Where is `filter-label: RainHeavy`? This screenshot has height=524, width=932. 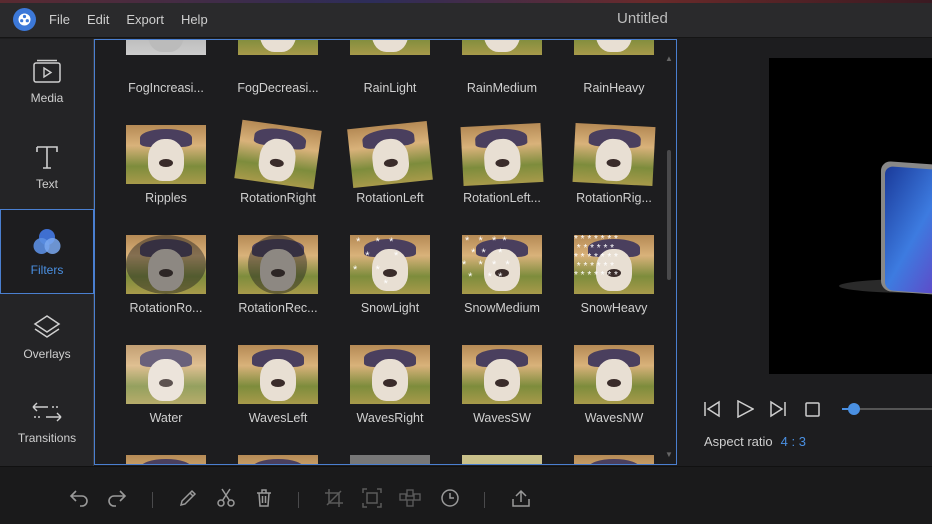
filter-label: RainHeavy is located at coordinates (614, 88).